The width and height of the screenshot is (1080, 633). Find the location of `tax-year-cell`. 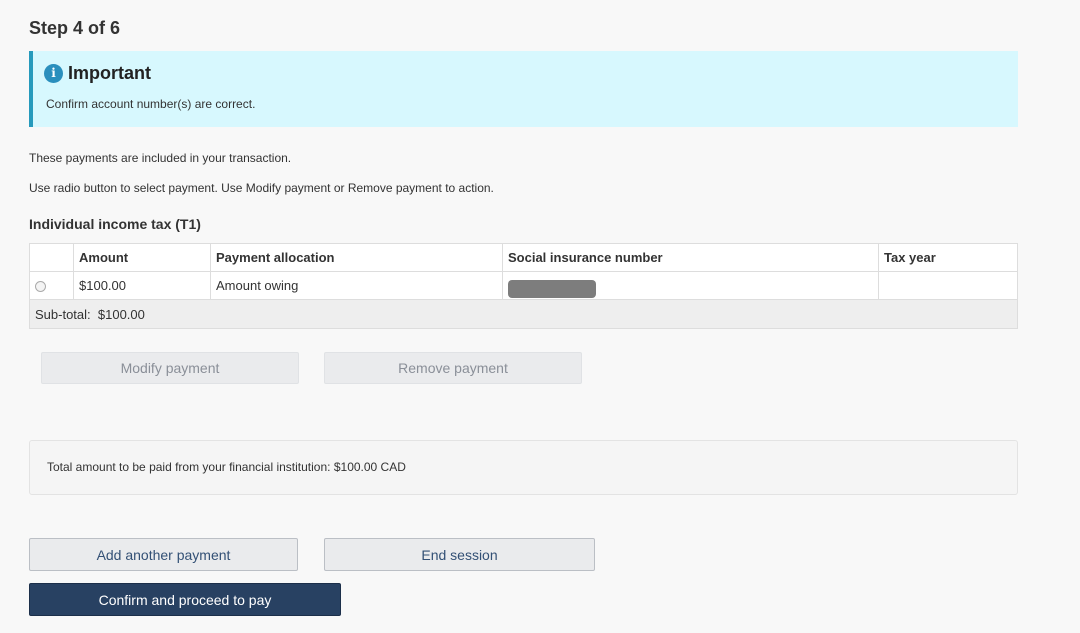

tax-year-cell is located at coordinates (948, 285).